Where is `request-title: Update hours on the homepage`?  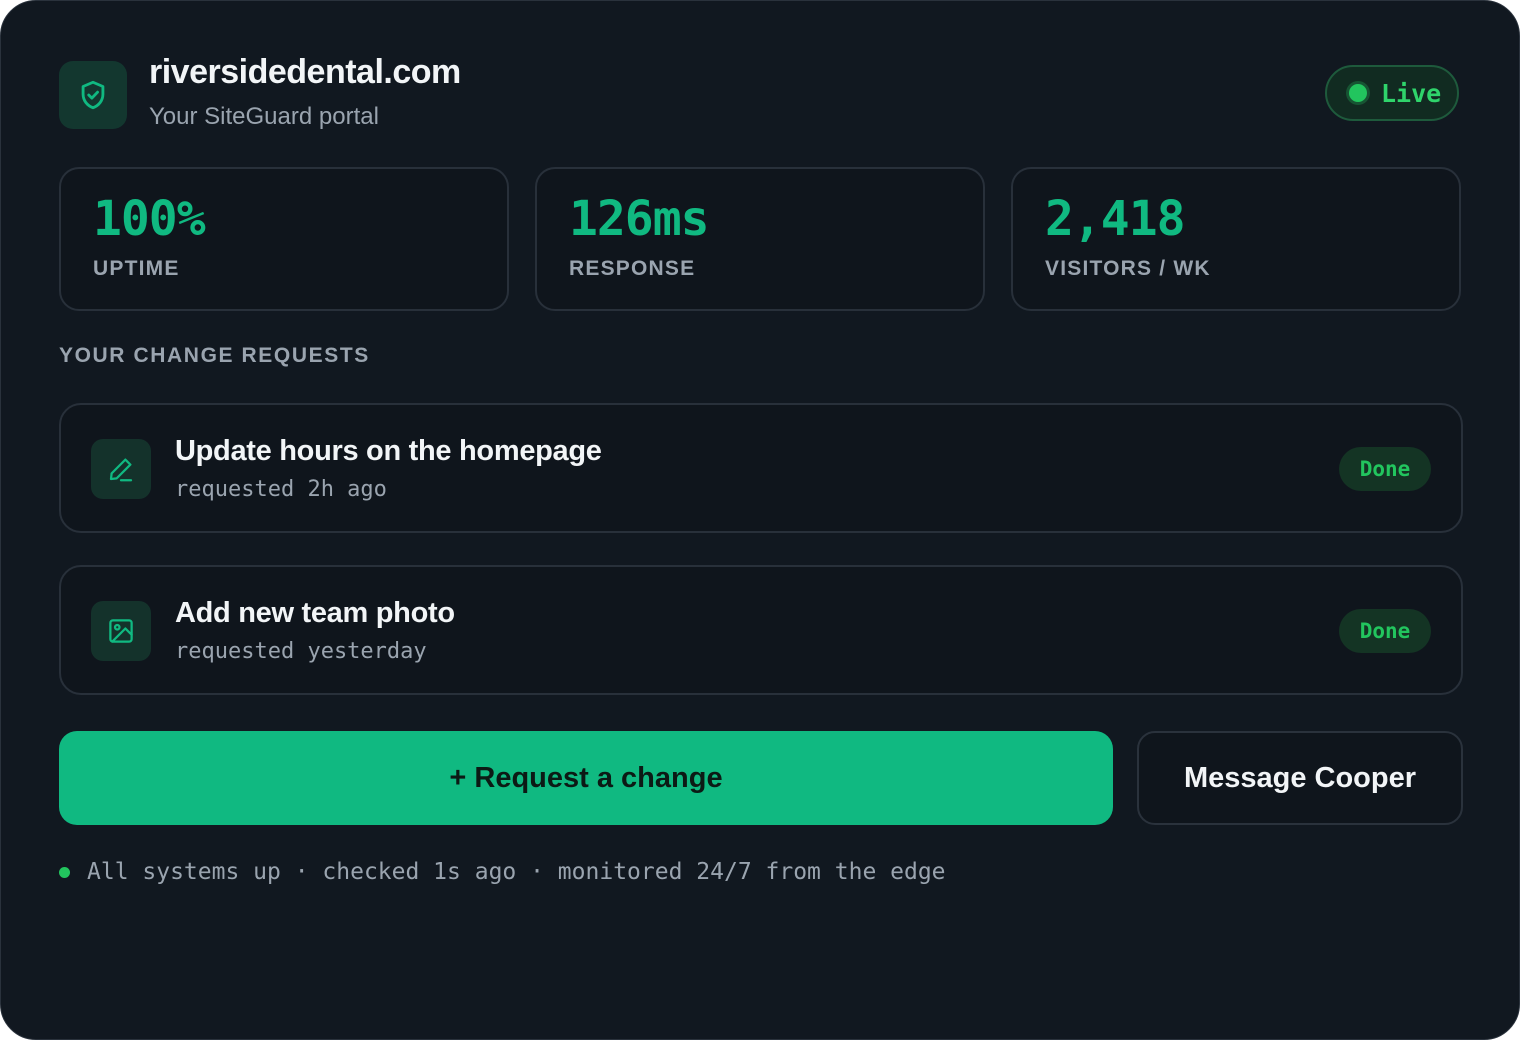 request-title: Update hours on the homepage is located at coordinates (388, 451).